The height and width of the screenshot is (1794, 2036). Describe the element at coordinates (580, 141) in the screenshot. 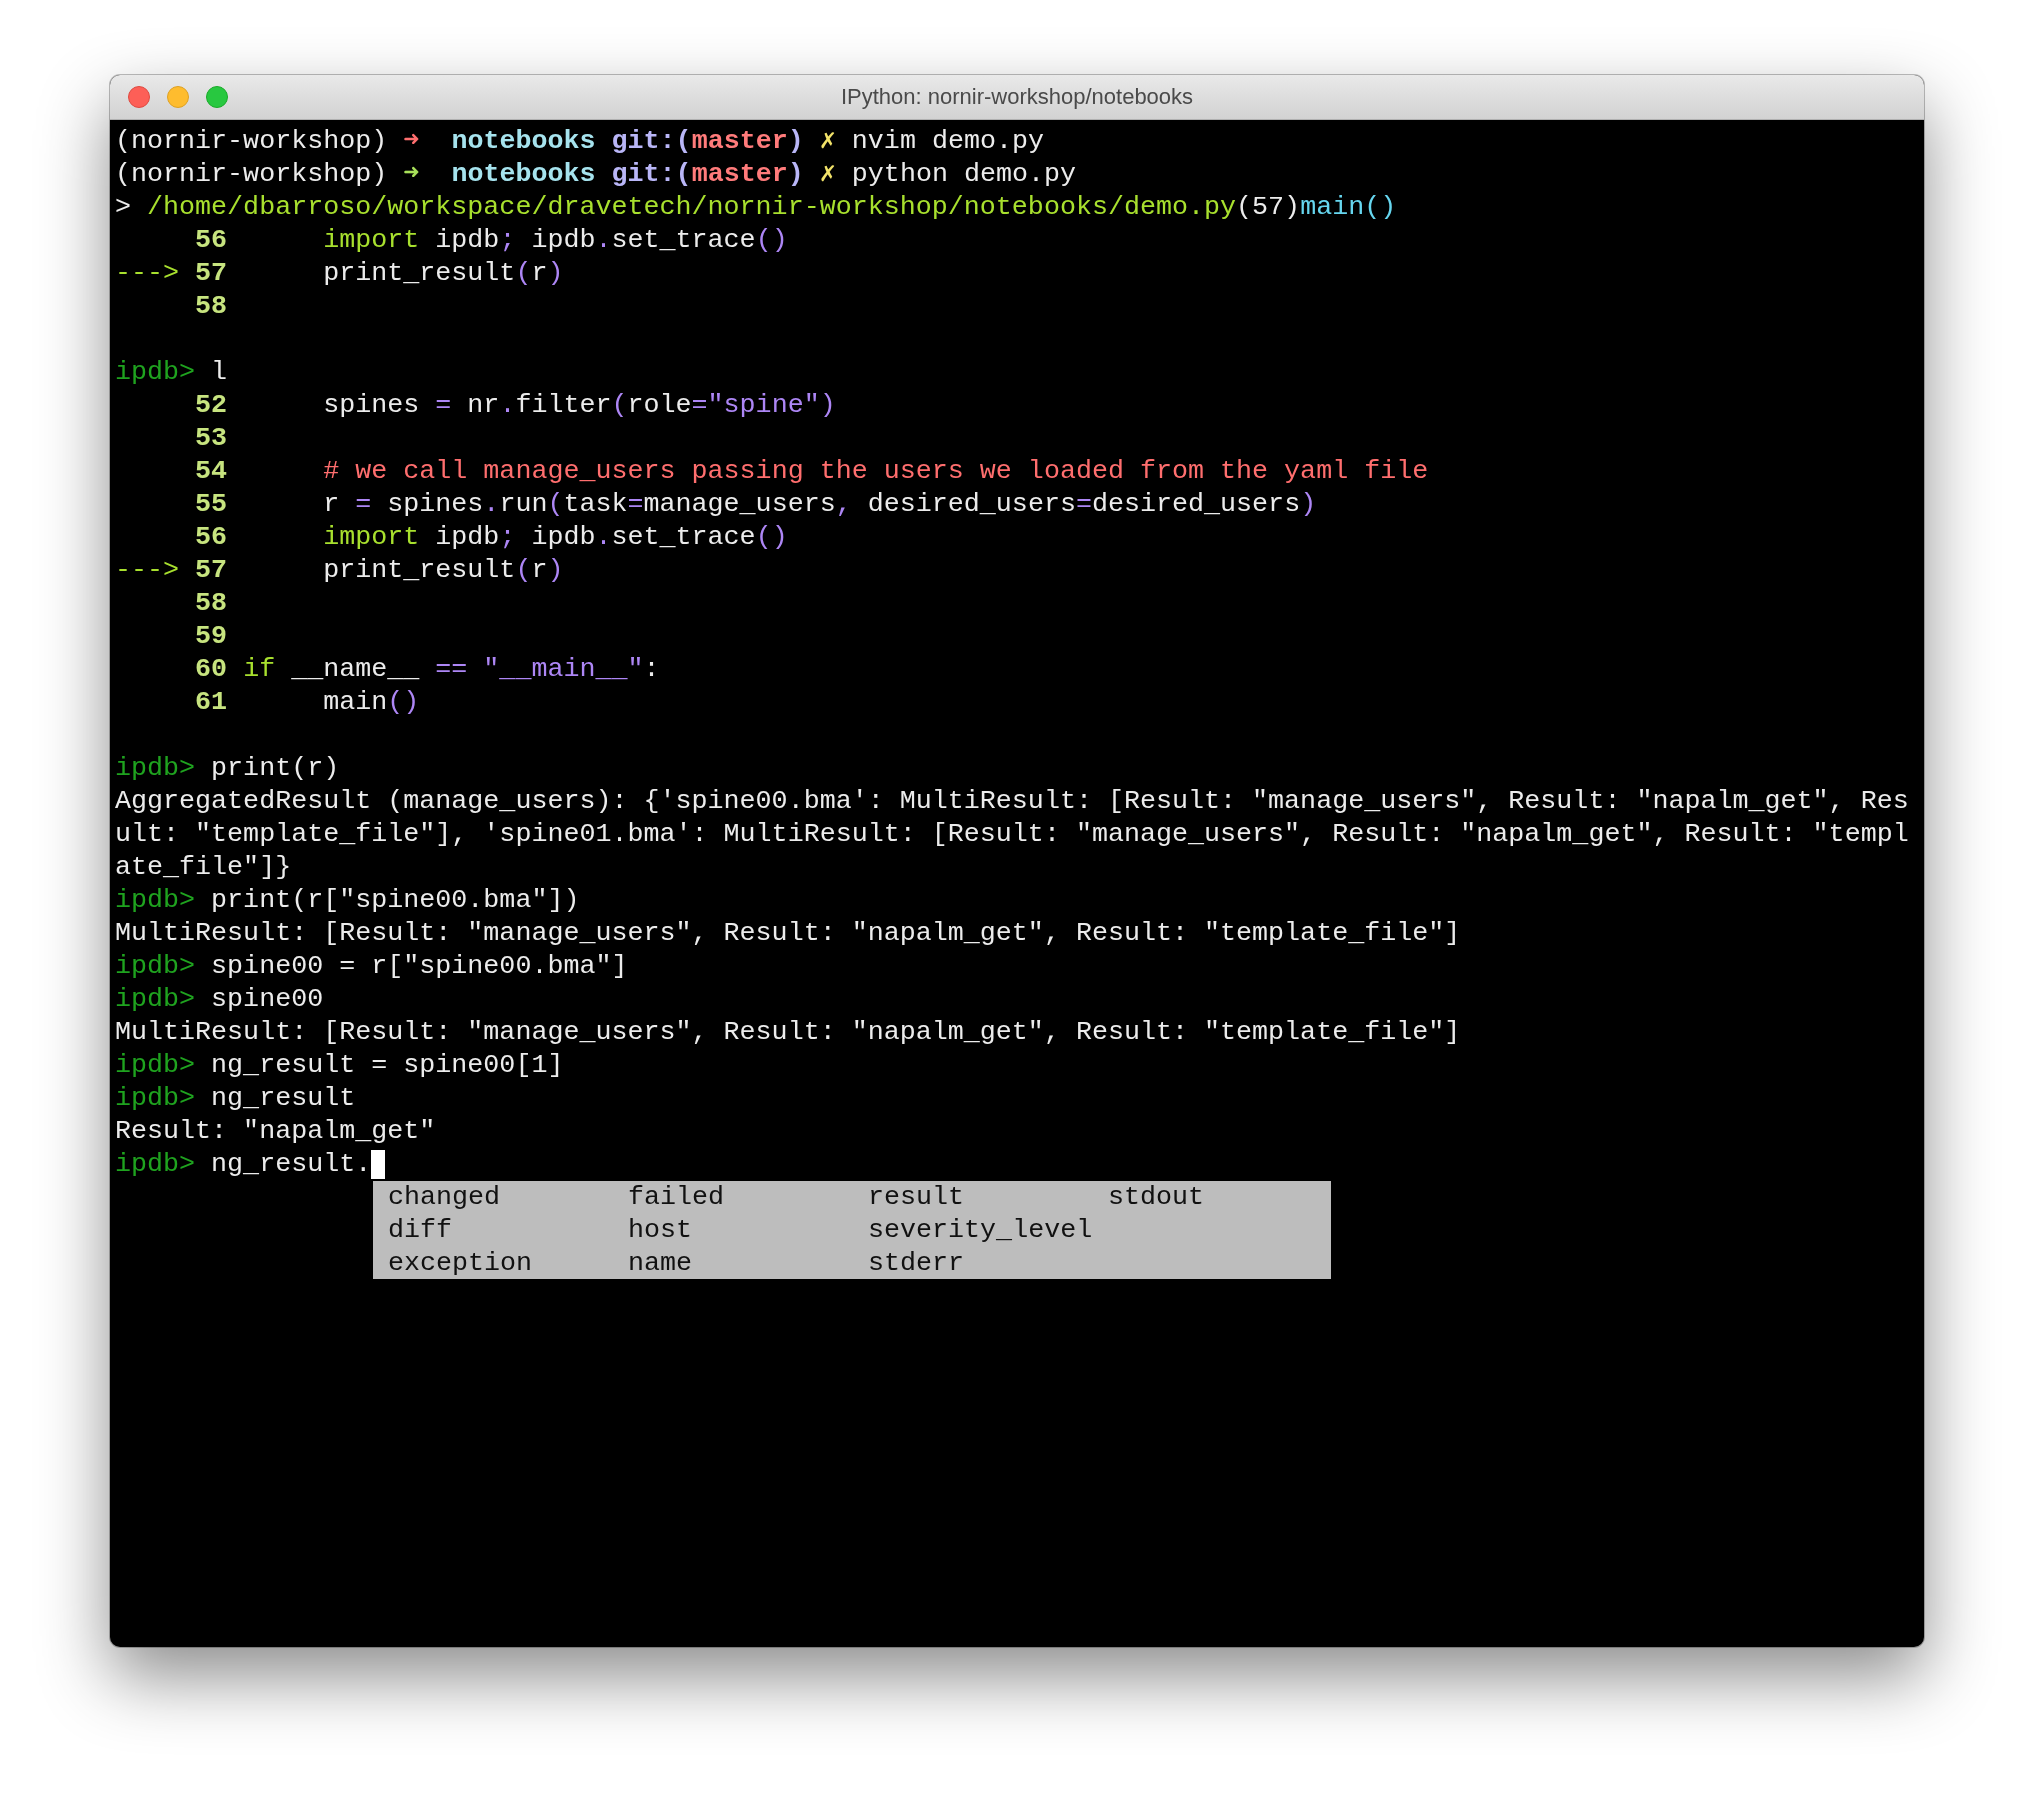

I see `terminal-line: (nornir-workshop) ➜ notebooks git:(master) ✗ nvim demo.py` at that location.